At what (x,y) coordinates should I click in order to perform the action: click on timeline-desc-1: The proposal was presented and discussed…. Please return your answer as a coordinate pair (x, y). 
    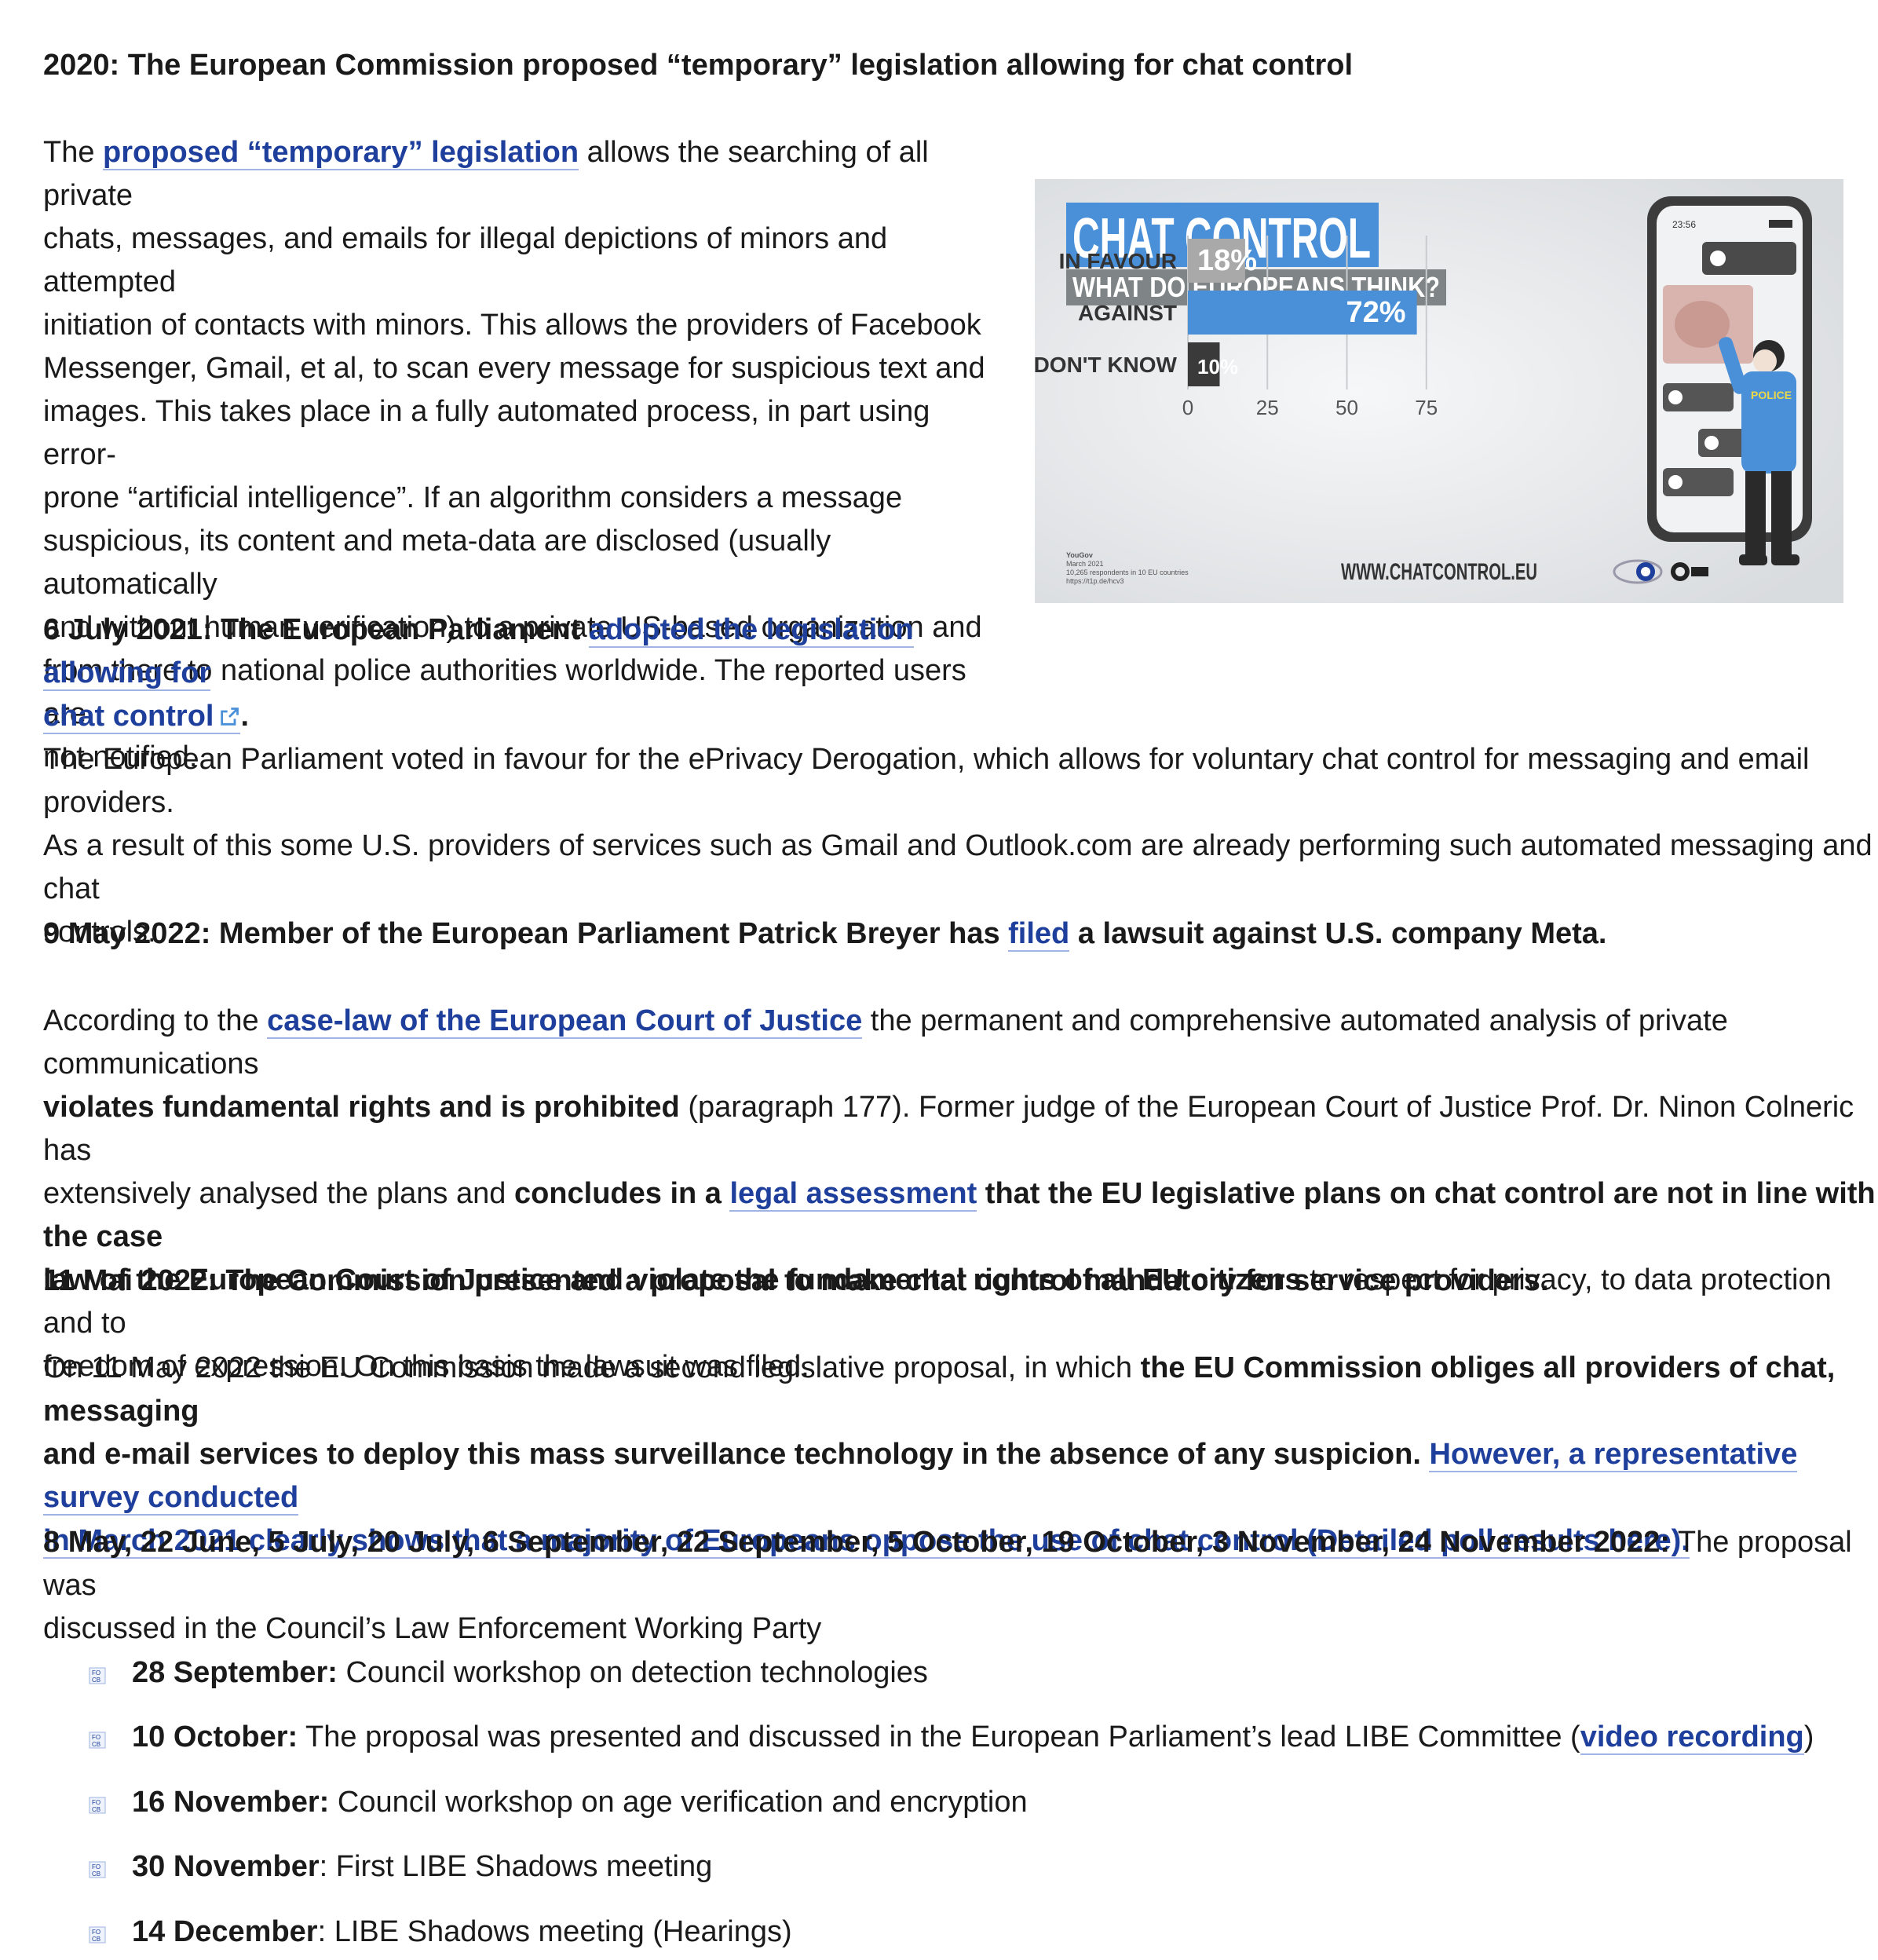
    Looking at the image, I should click on (939, 1736).